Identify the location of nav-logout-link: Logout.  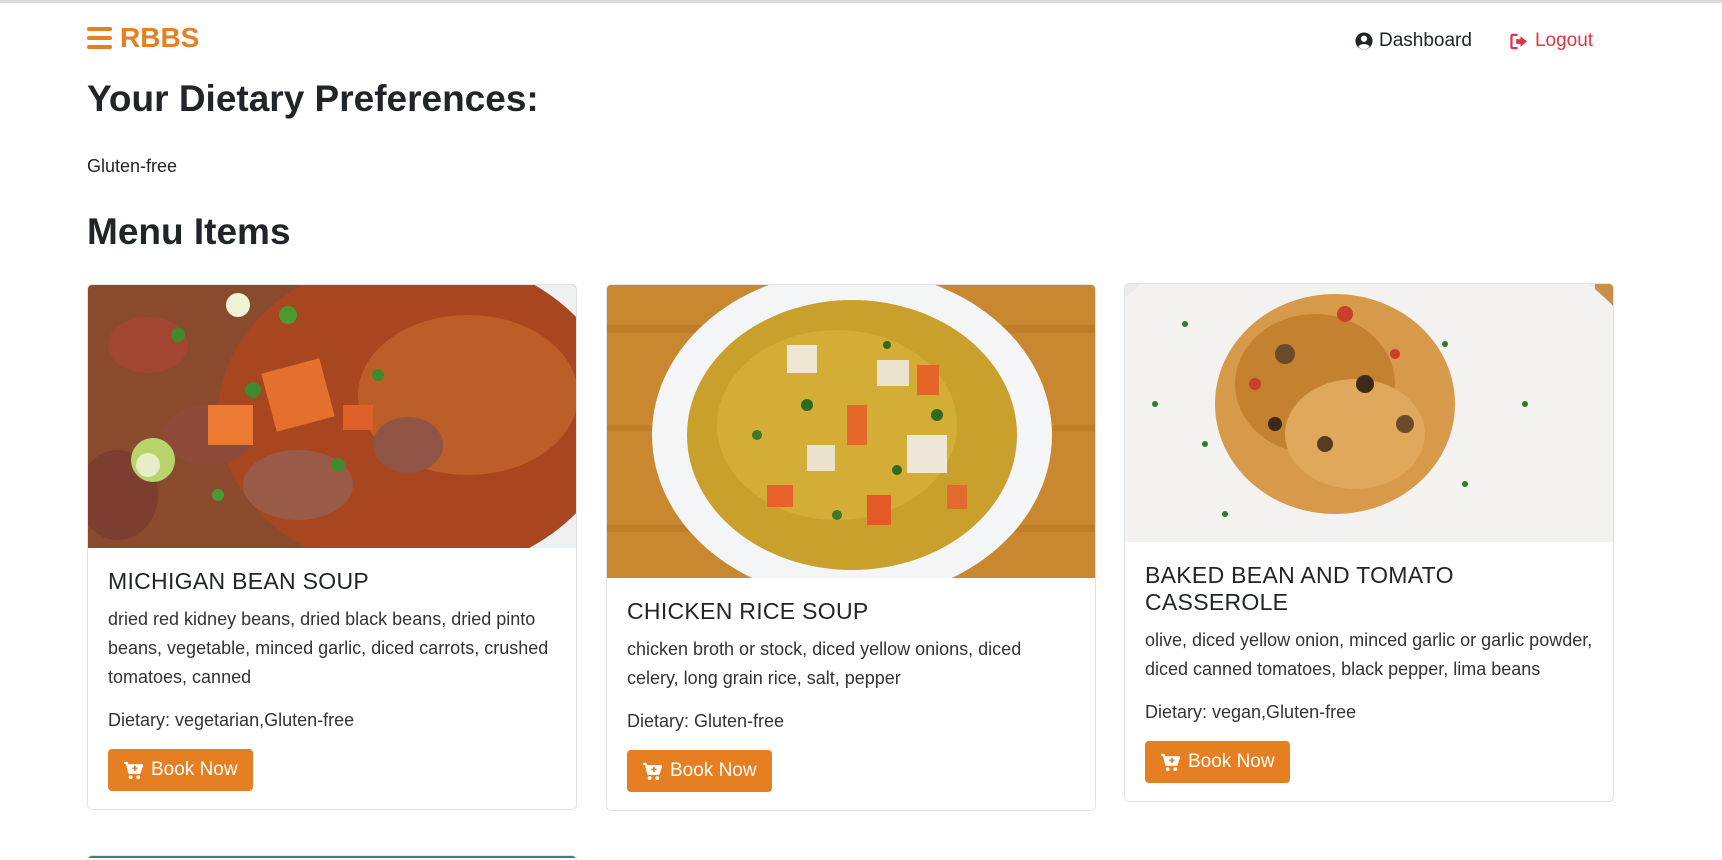
(1551, 41).